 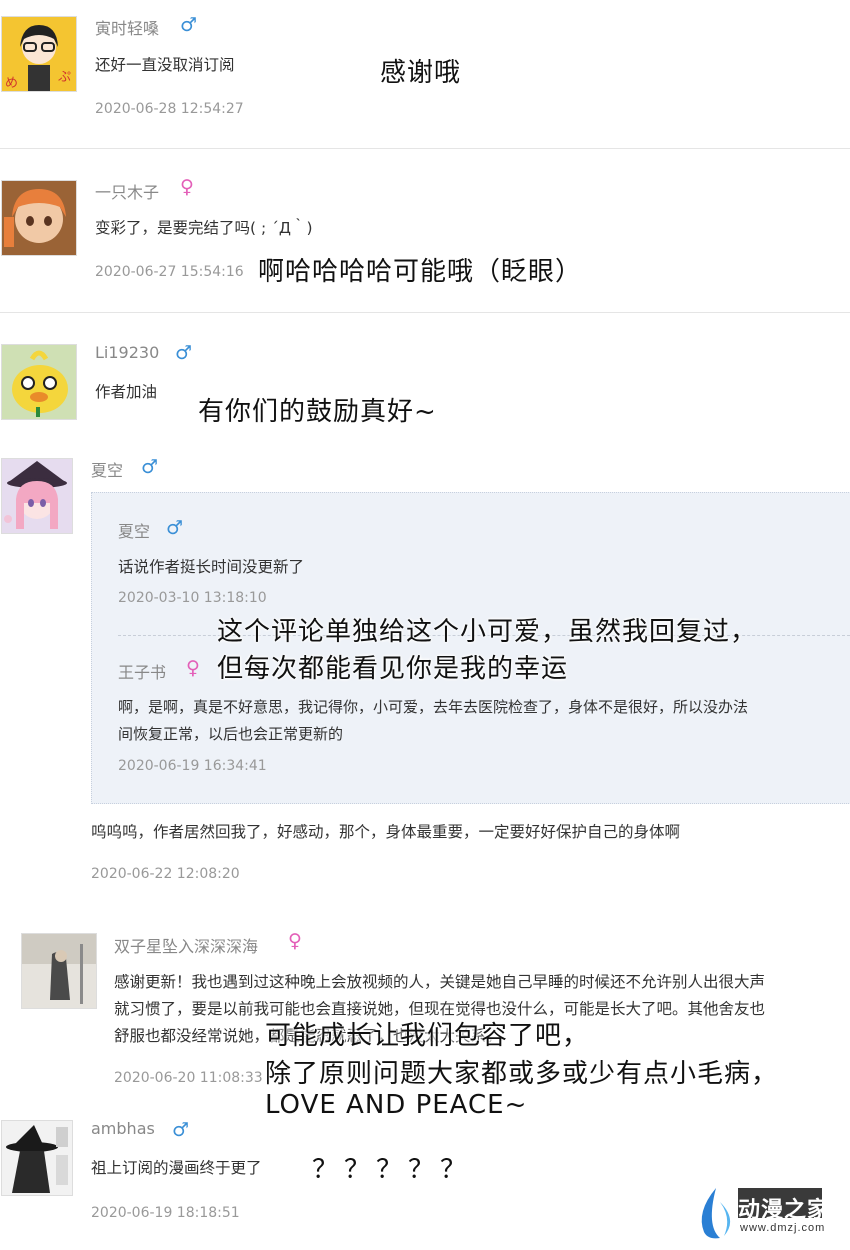 What do you see at coordinates (127, 191) in the screenshot?
I see `username: 一只木子` at bounding box center [127, 191].